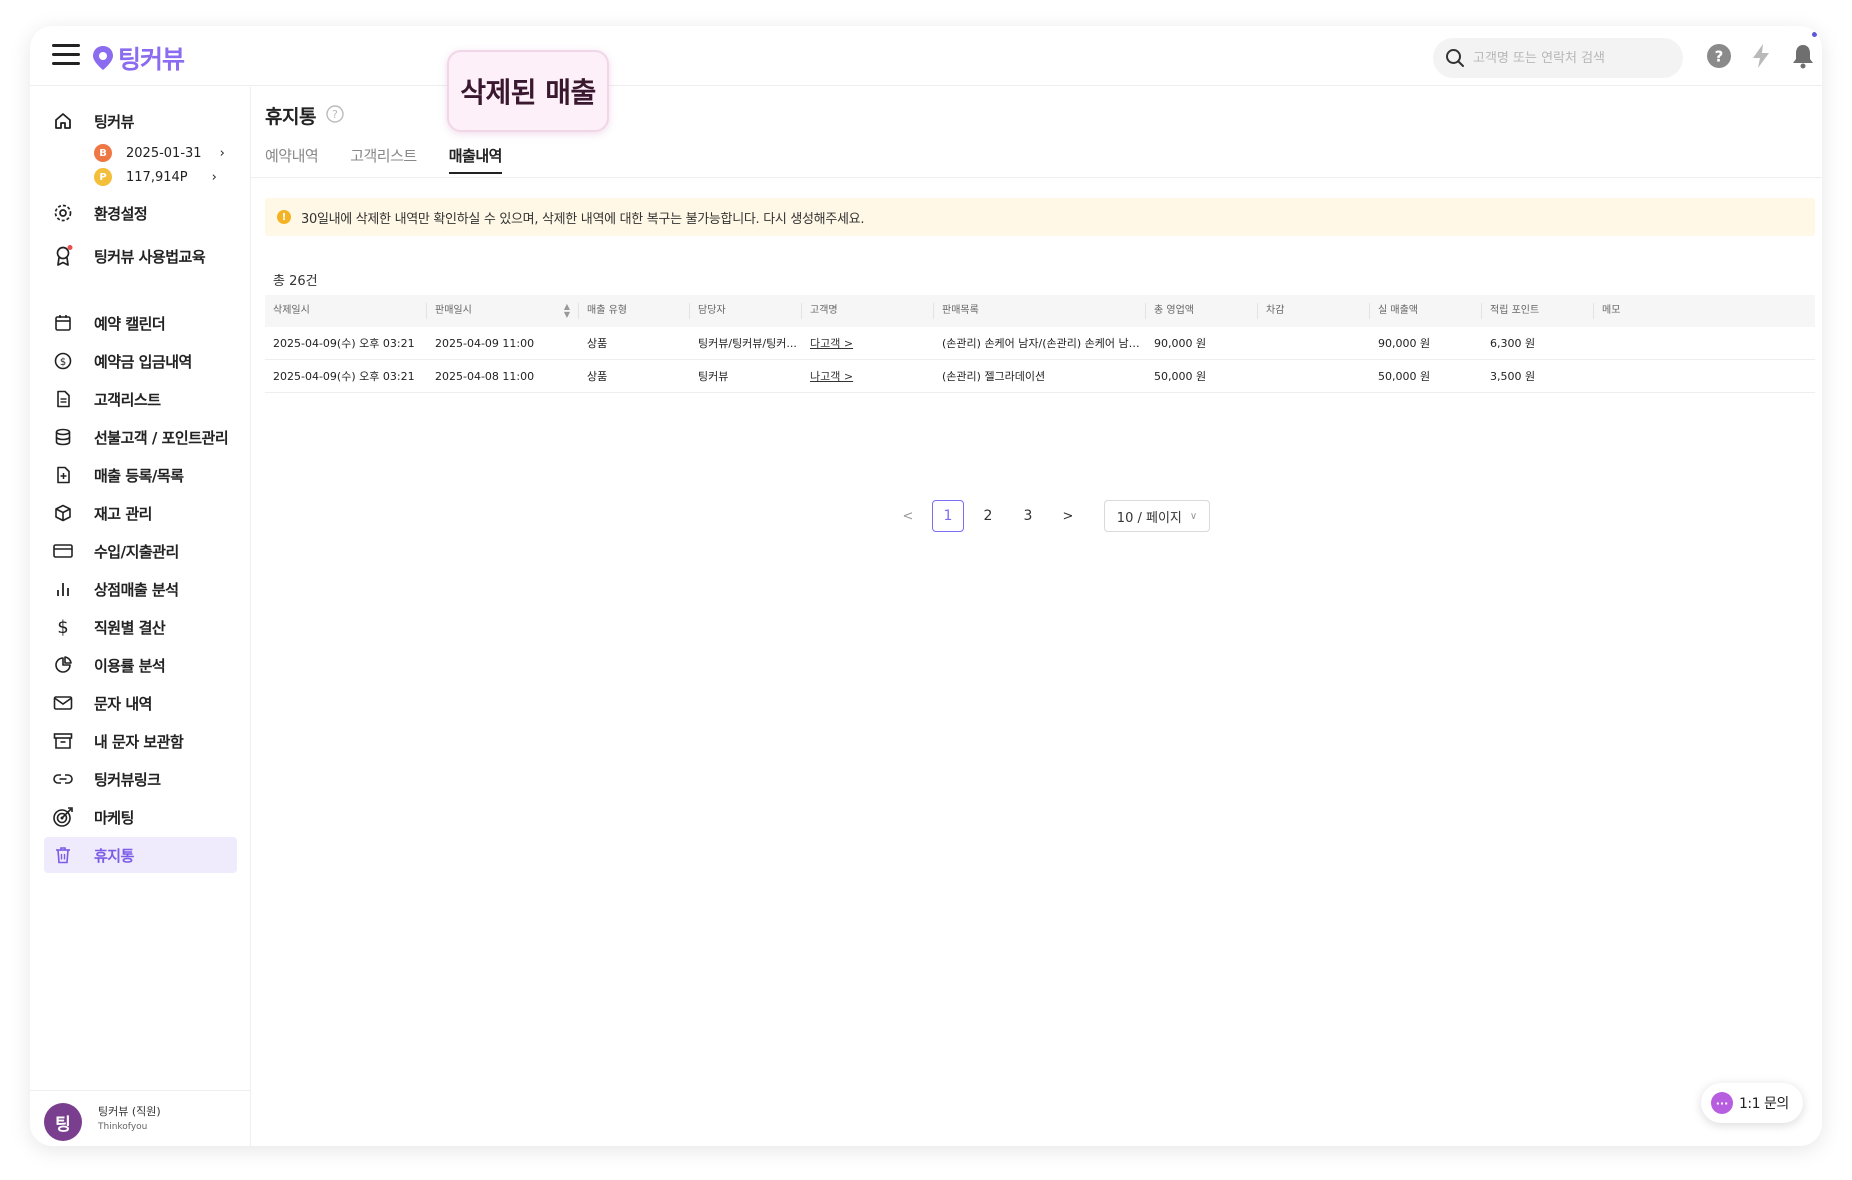 This screenshot has width=1852, height=1180. I want to click on sidebar-item-store-sales-analysis: 상점매출 분석, so click(140, 589).